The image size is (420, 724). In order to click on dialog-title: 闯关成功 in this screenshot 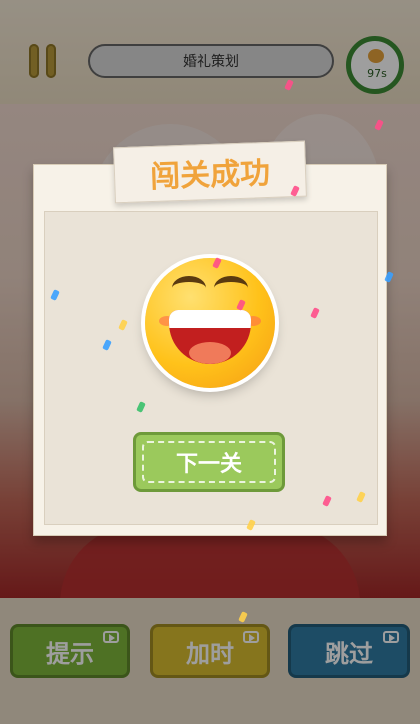, I will do `click(210, 172)`.